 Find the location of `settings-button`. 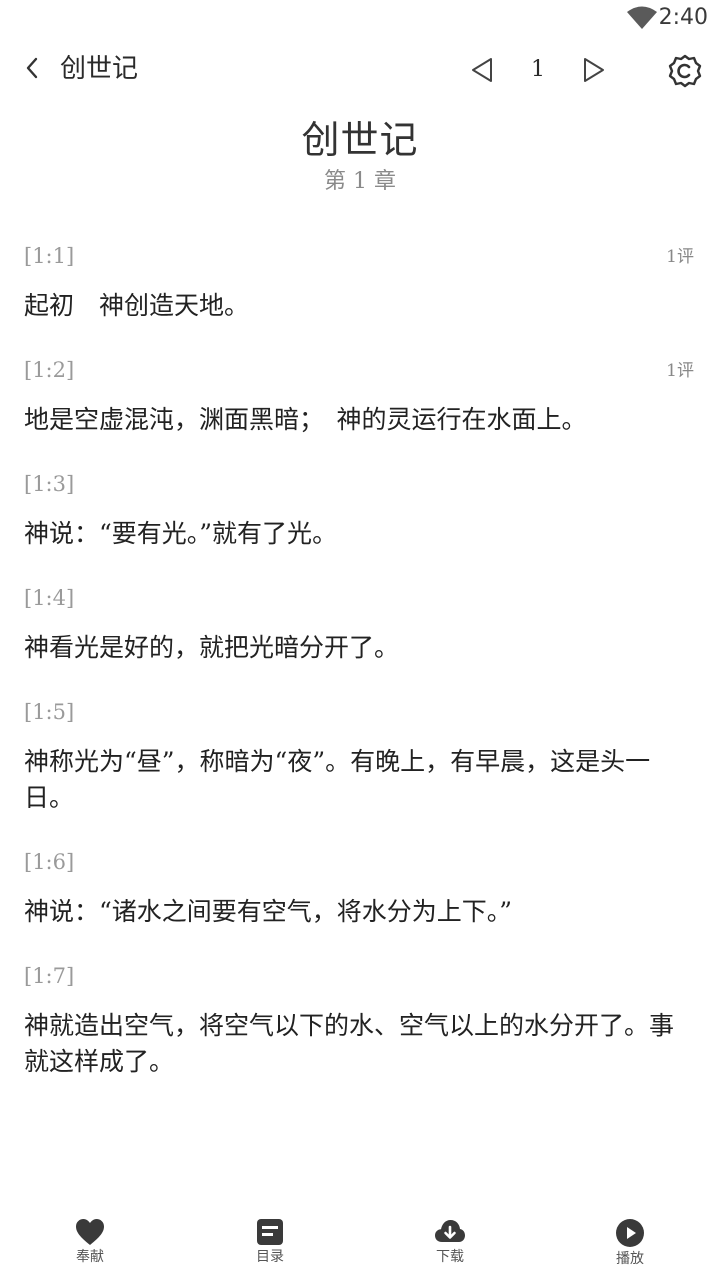

settings-button is located at coordinates (685, 71).